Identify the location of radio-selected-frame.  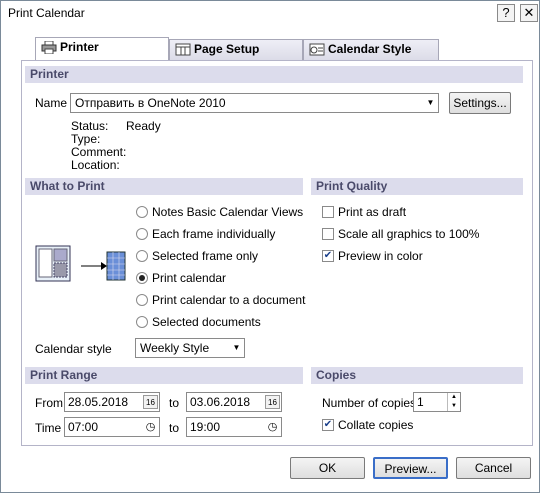
(142, 256).